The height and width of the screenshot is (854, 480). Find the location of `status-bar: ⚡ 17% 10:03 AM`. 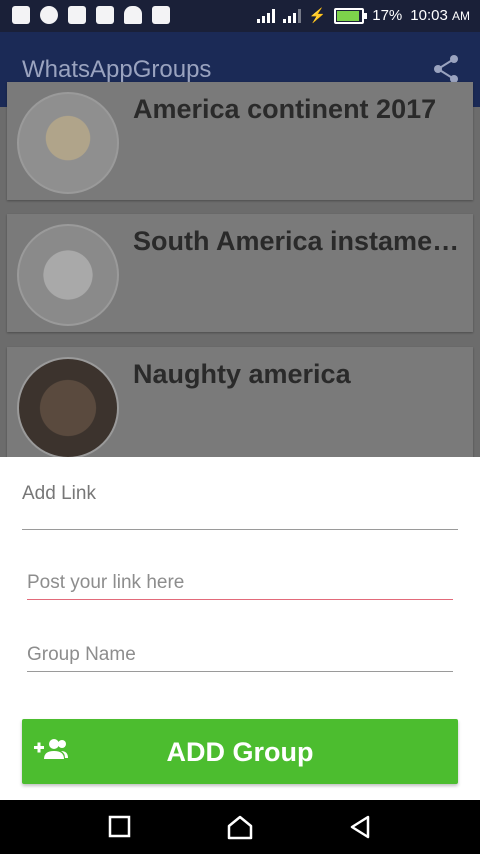

status-bar: ⚡ 17% 10:03 AM is located at coordinates (240, 16).